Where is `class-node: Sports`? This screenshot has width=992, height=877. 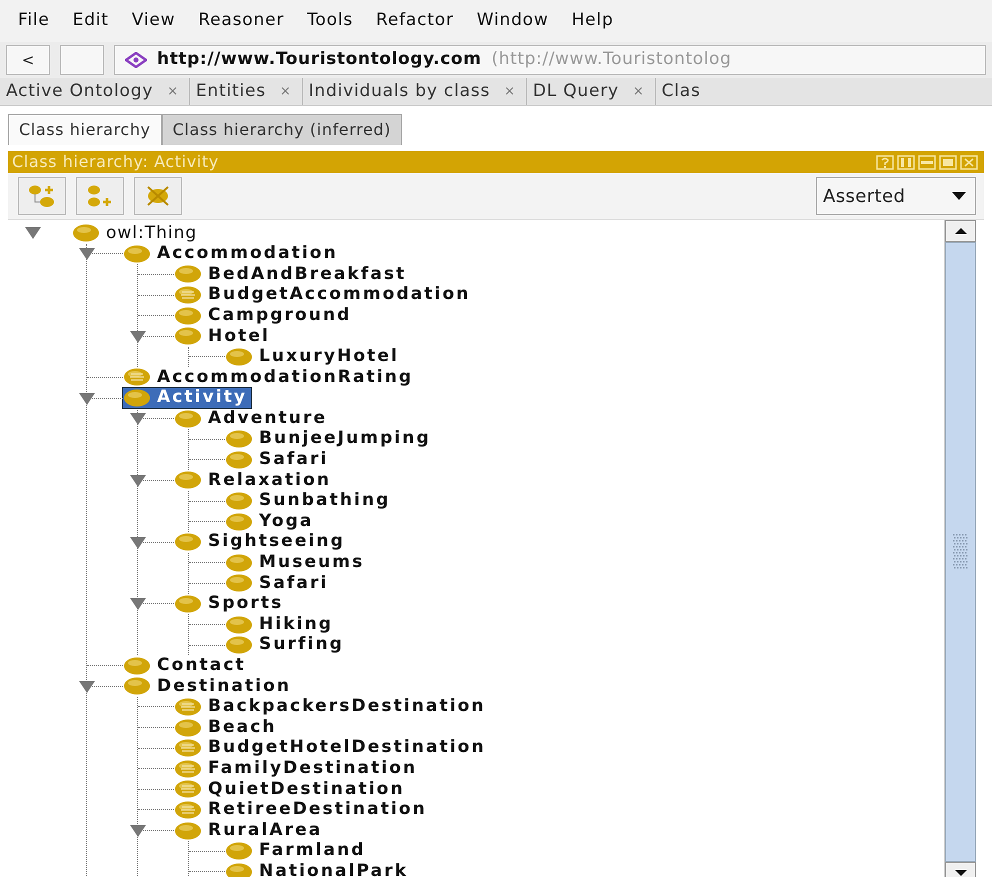
class-node: Sports is located at coordinates (231, 604).